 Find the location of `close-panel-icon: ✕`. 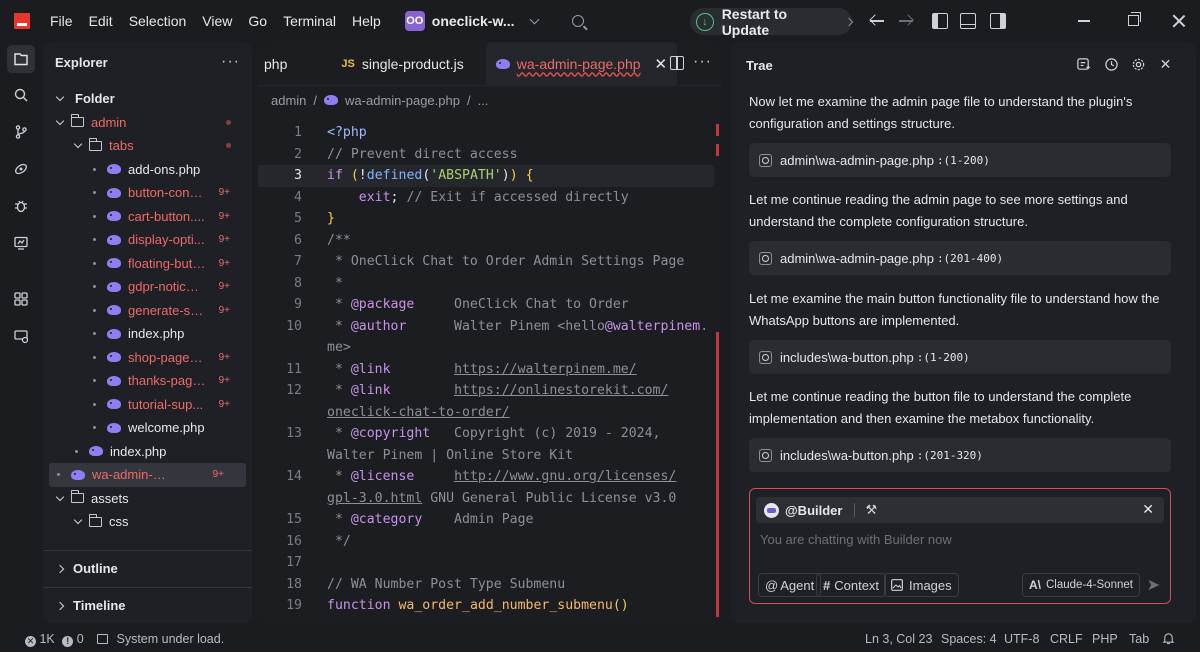

close-panel-icon: ✕ is located at coordinates (1165, 64).